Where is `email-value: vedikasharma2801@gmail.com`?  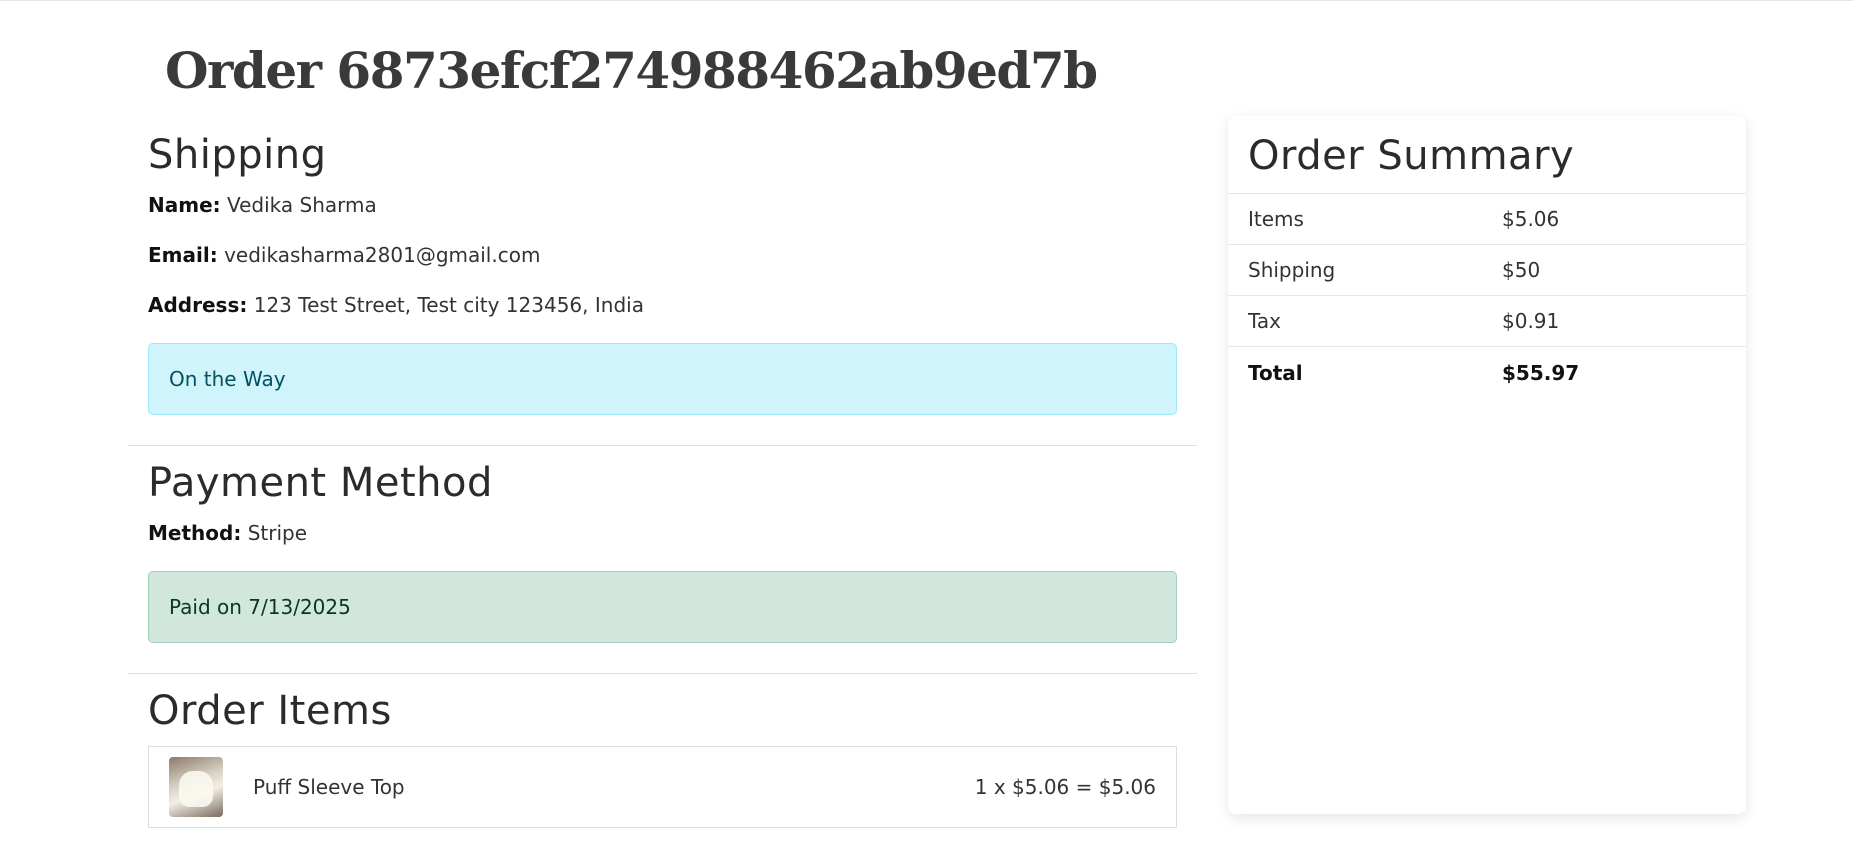
email-value: vedikasharma2801@gmail.com is located at coordinates (382, 255).